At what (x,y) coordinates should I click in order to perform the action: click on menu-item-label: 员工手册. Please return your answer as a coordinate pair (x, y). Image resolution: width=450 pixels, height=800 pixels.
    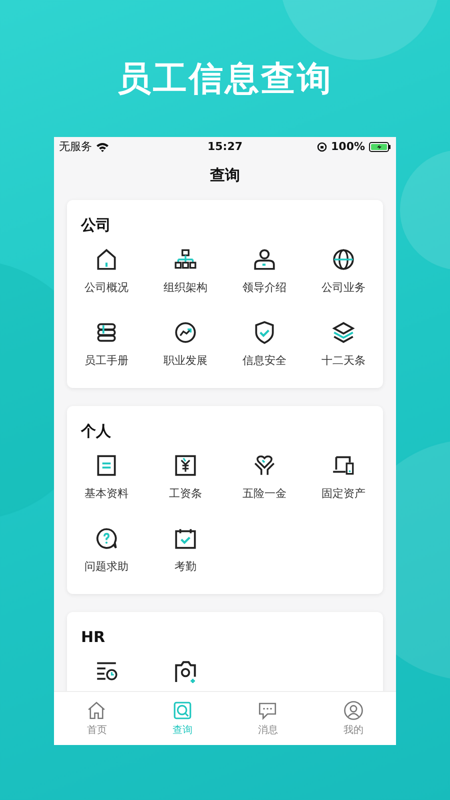
    Looking at the image, I should click on (106, 360).